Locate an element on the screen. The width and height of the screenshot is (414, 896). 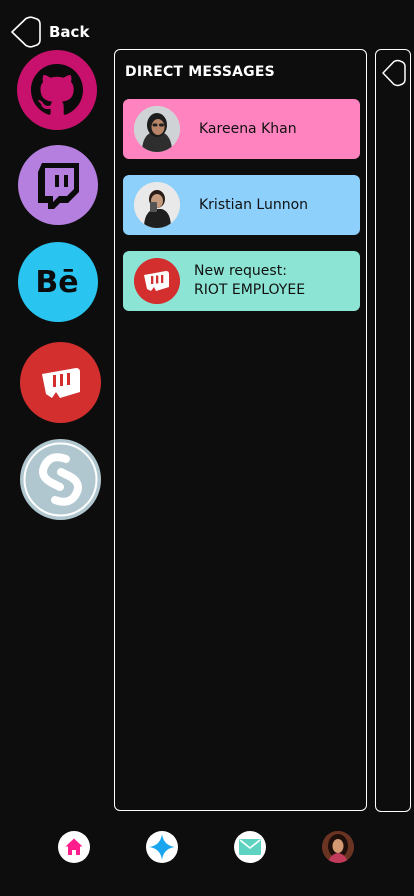
back-button: Back is located at coordinates (49, 32).